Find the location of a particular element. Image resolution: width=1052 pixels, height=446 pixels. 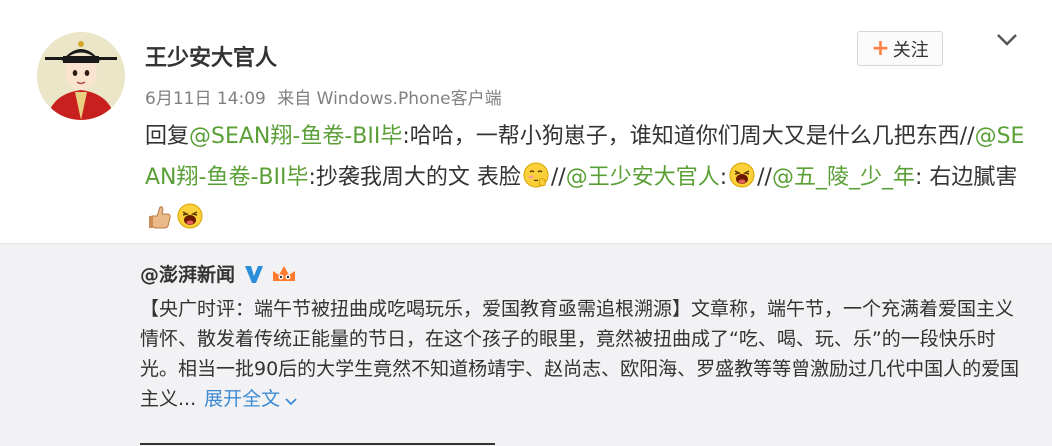

shy-emoji is located at coordinates (536, 175).